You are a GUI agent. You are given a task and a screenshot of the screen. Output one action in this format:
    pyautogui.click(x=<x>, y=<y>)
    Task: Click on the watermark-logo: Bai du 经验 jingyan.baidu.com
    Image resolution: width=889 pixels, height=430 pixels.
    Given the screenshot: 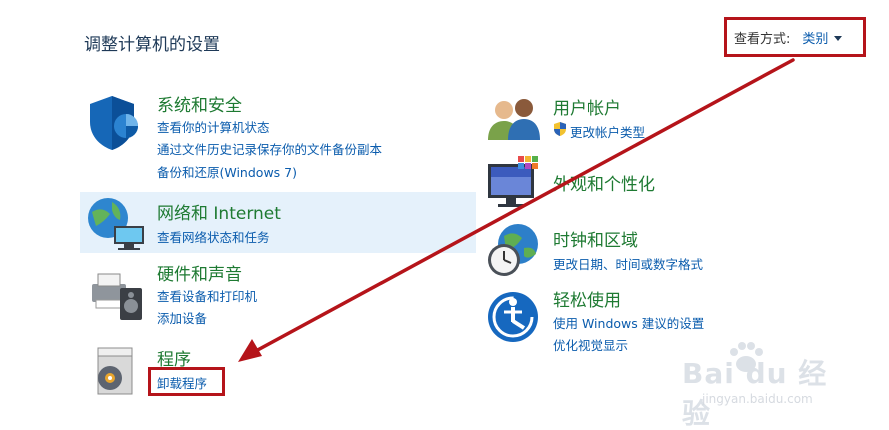 What is the action you would take?
    pyautogui.click(x=767, y=385)
    